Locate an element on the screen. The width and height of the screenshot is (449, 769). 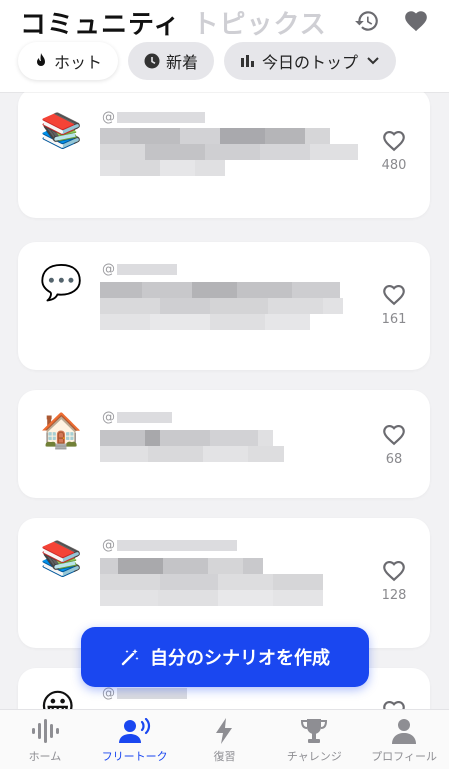
magic-wand-icon is located at coordinates (130, 657).